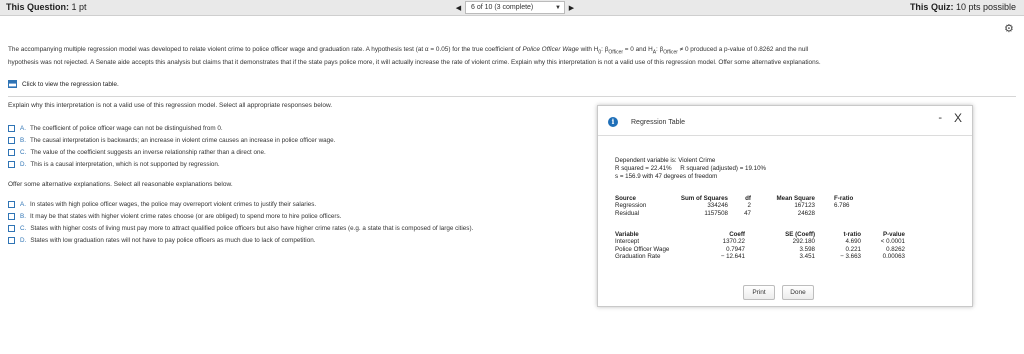 The height and width of the screenshot is (354, 1024). I want to click on coef-cell: 3.598, so click(807, 249).